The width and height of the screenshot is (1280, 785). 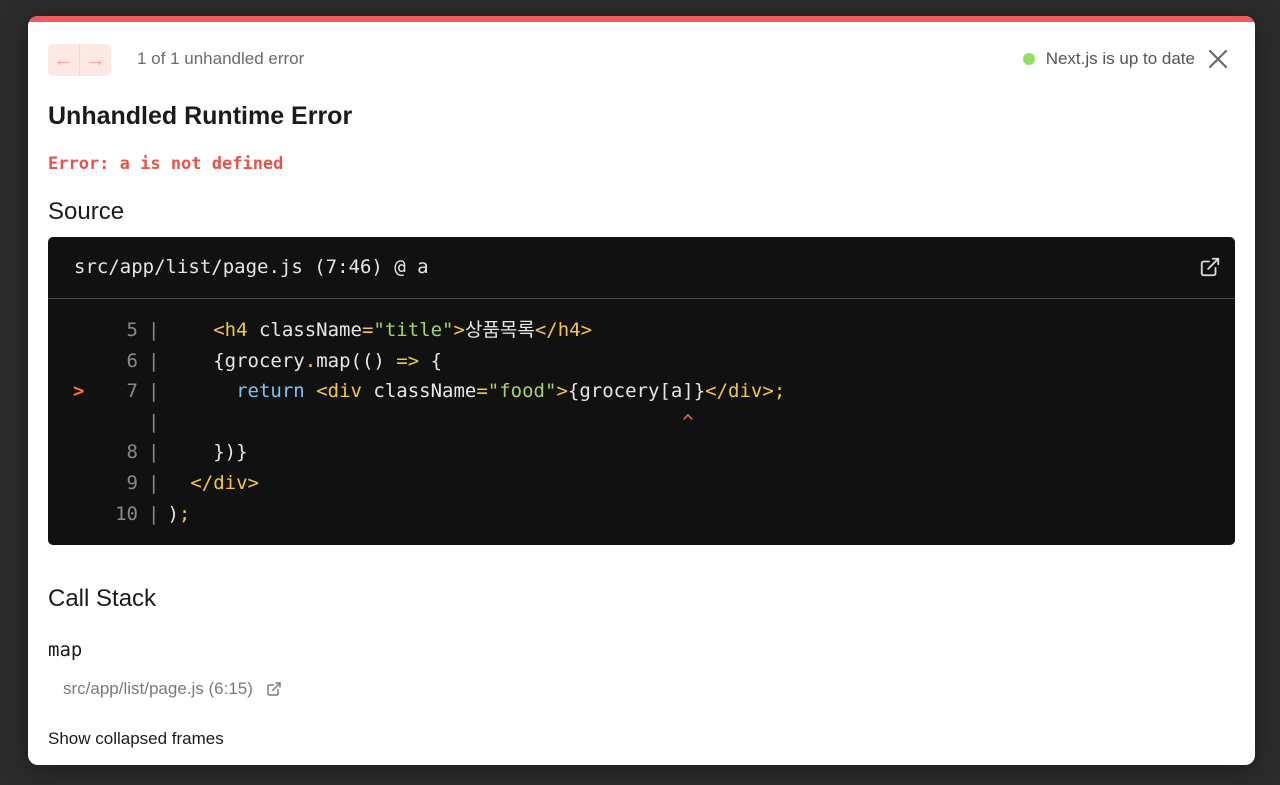 What do you see at coordinates (236, 360) in the screenshot?
I see `code-token: {grocery` at bounding box center [236, 360].